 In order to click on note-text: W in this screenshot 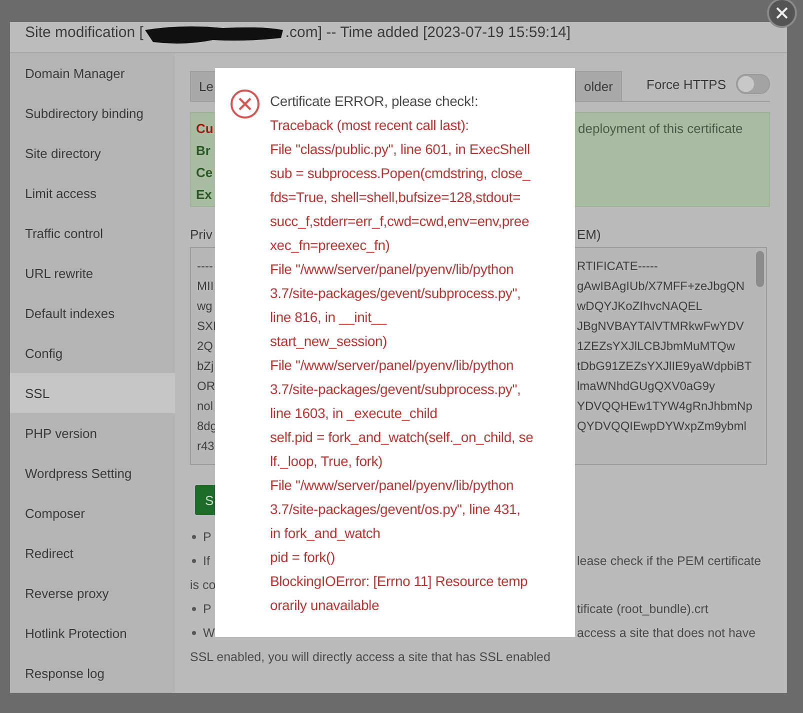, I will do `click(209, 633)`.